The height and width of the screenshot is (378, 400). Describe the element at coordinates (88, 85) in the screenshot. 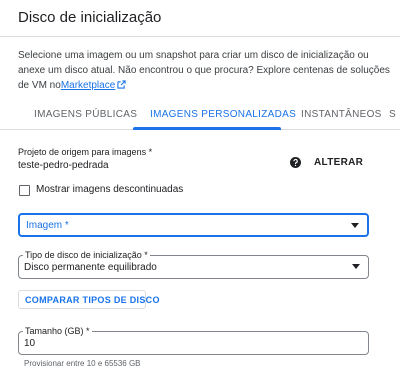

I see `marketplace-link: Marketplace` at that location.